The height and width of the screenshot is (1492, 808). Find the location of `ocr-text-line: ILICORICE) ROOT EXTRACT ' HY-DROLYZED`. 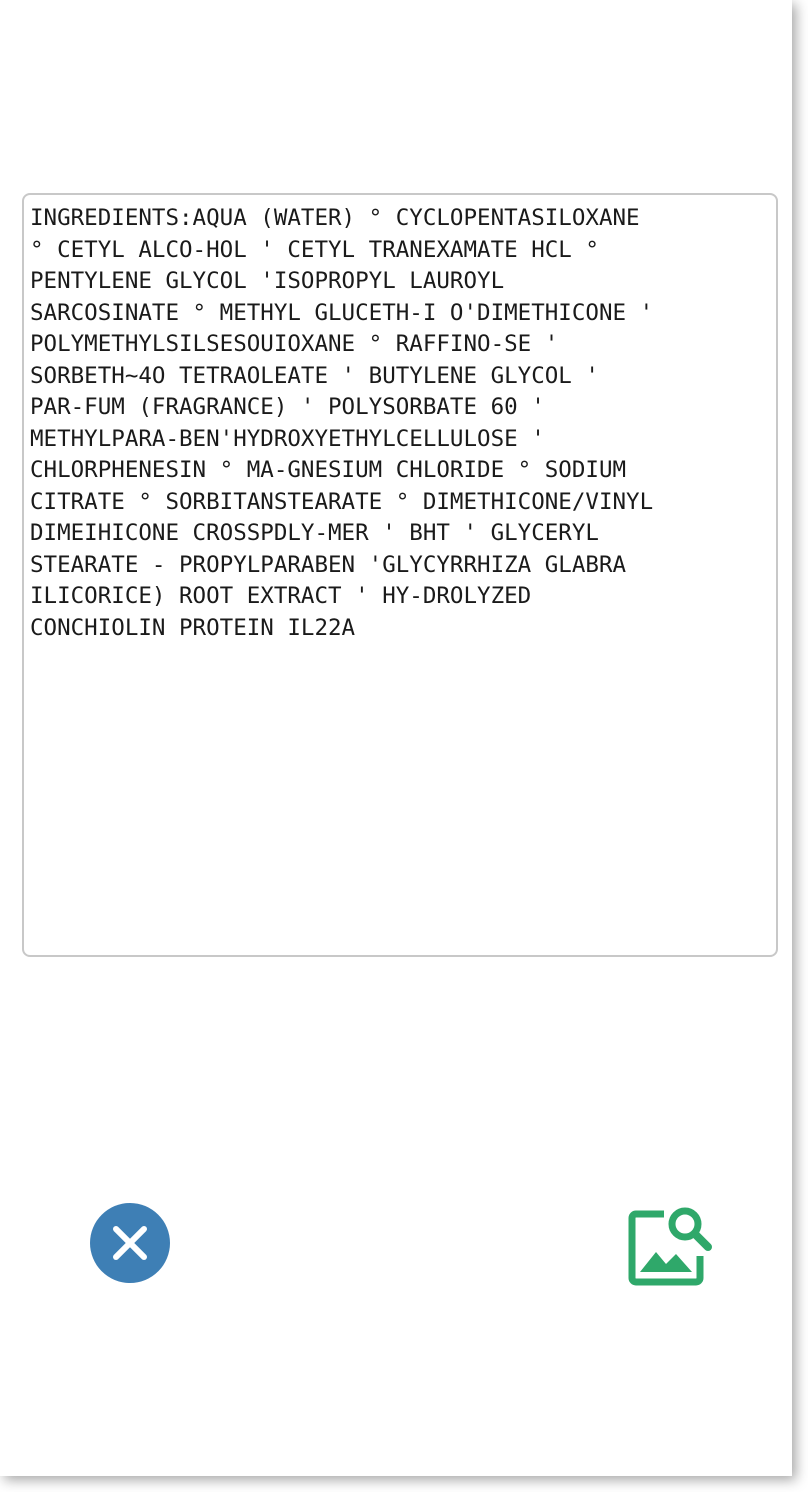

ocr-text-line: ILICORICE) ROOT EXTRACT ' HY-DROLYZED is located at coordinates (281, 596).